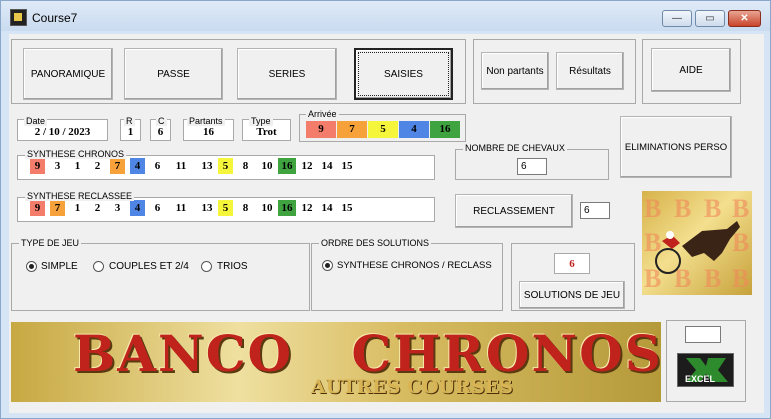 The width and height of the screenshot is (771, 419). Describe the element at coordinates (710, 18) in the screenshot. I see `maximize-button: ▭` at that location.